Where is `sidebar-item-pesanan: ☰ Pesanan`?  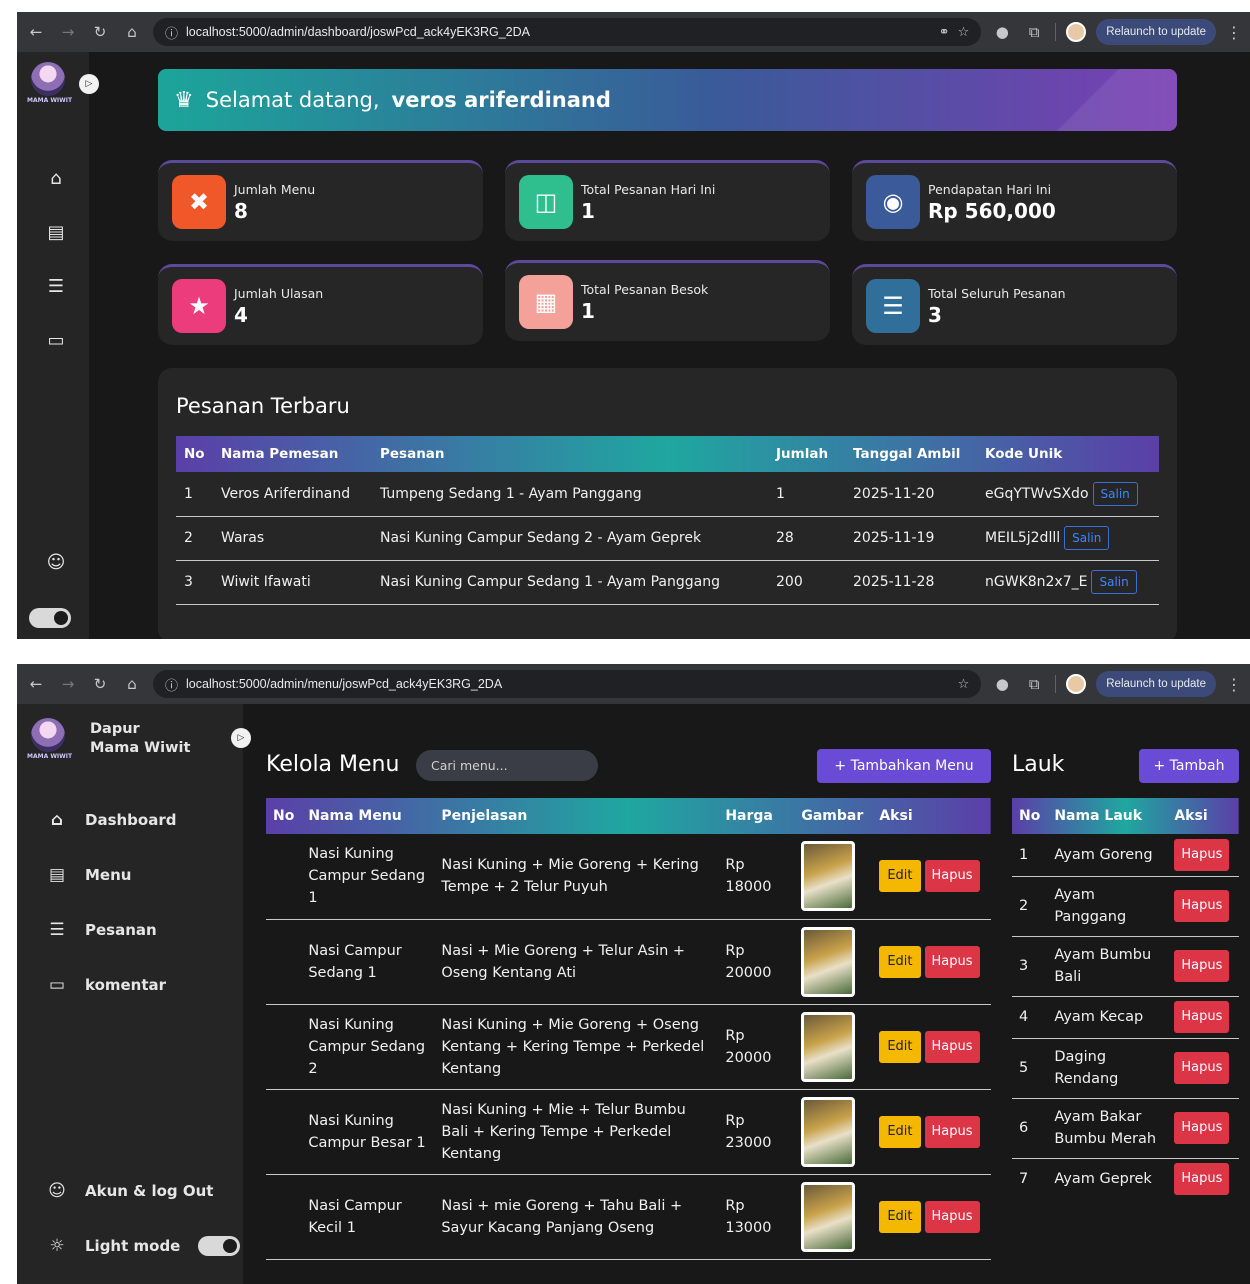 sidebar-item-pesanan: ☰ Pesanan is located at coordinates (101, 930).